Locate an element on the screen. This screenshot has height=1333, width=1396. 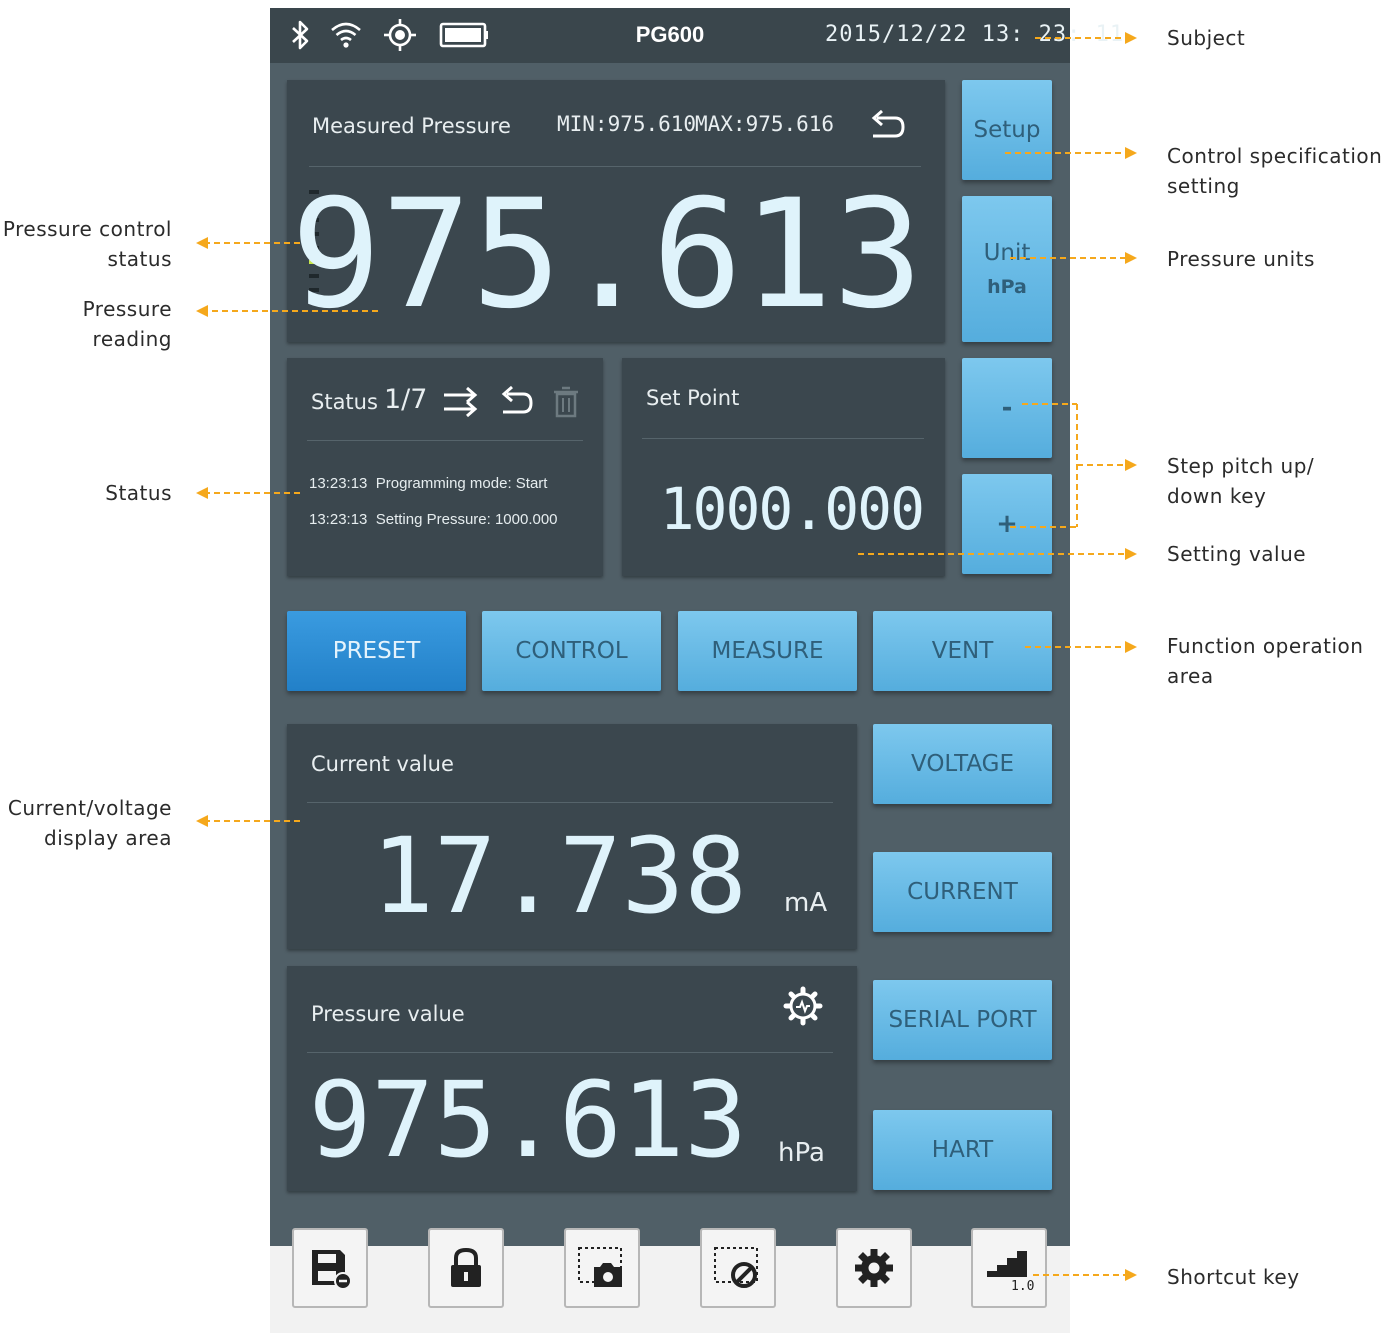
step-level-button: 1.0 is located at coordinates (1009, 1268).